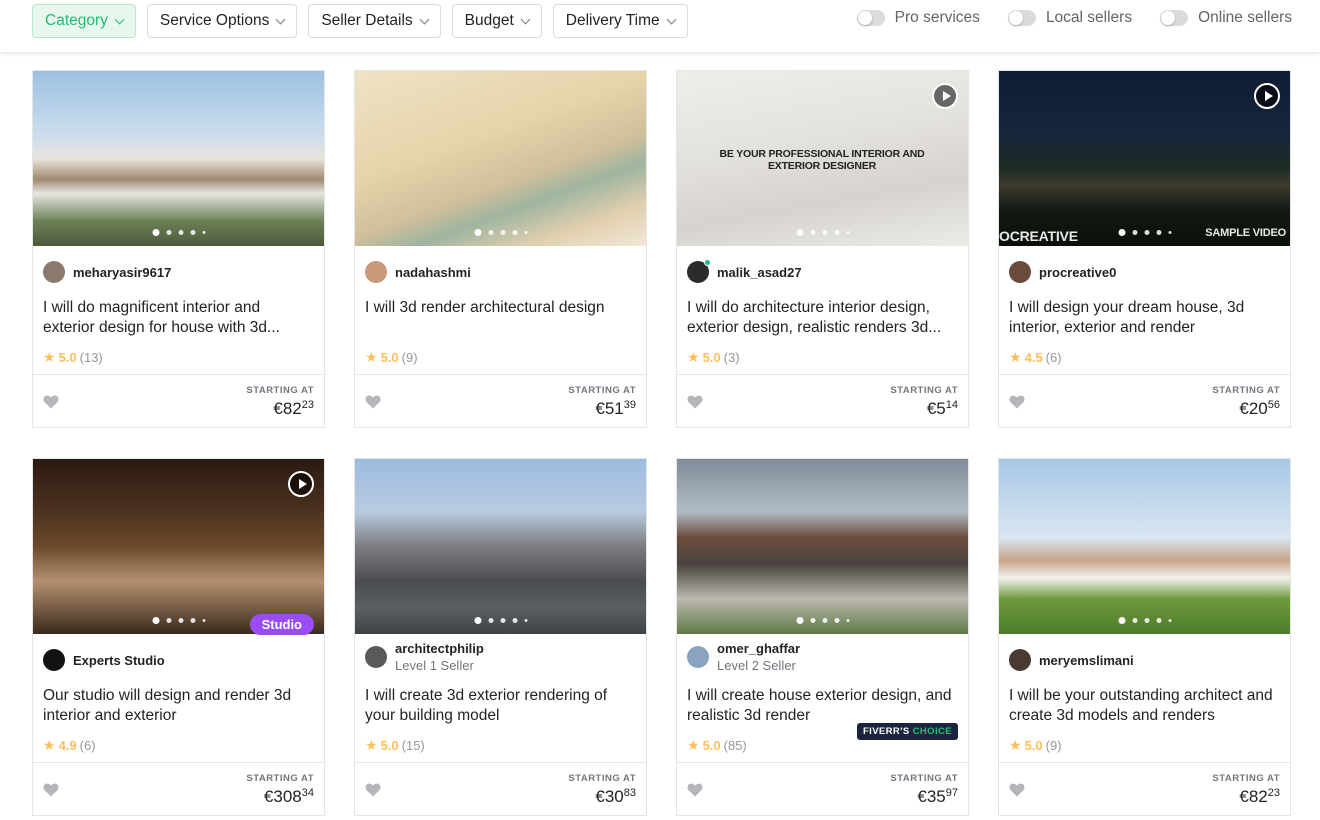 This screenshot has height=820, width=1320. What do you see at coordinates (1077, 272) in the screenshot?
I see `seller-name: procreative0` at bounding box center [1077, 272].